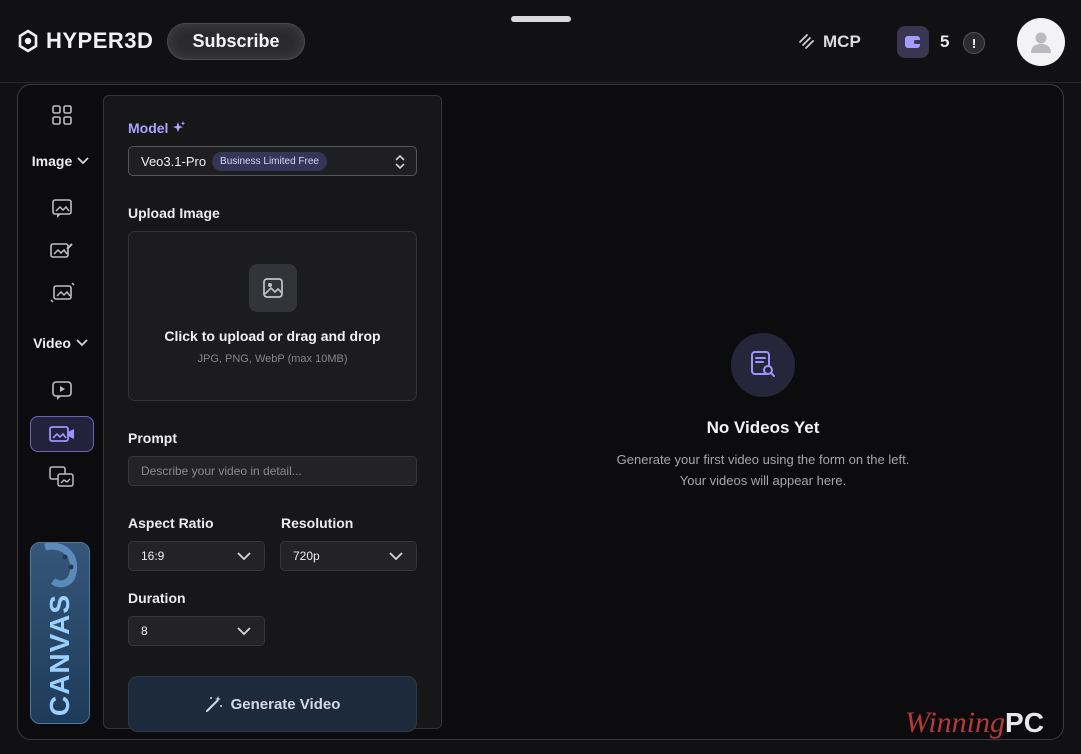 Image resolution: width=1081 pixels, height=754 pixels. I want to click on upload-formats: JPG, PNG, WebP (max 10MB), so click(272, 359).